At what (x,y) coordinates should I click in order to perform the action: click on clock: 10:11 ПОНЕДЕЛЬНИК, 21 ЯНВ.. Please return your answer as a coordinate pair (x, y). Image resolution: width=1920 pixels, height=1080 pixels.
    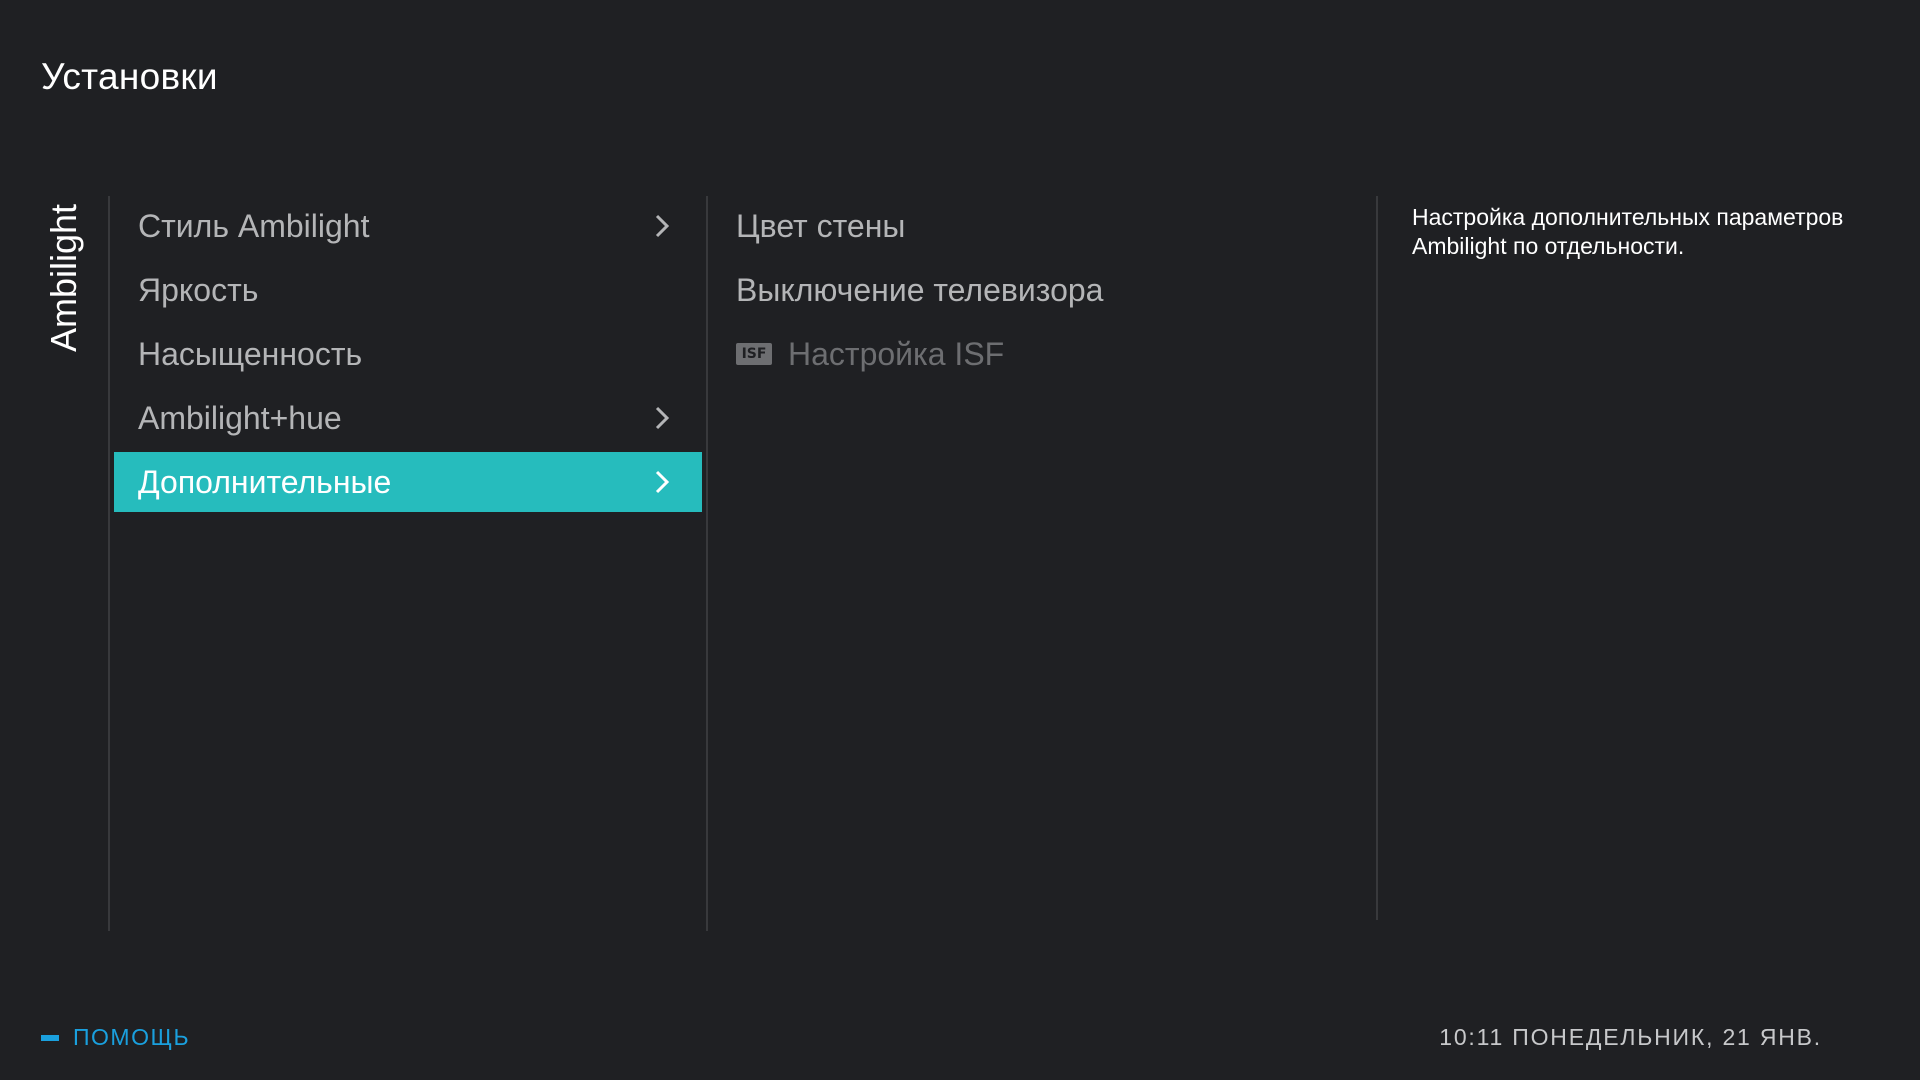
    Looking at the image, I should click on (1630, 1037).